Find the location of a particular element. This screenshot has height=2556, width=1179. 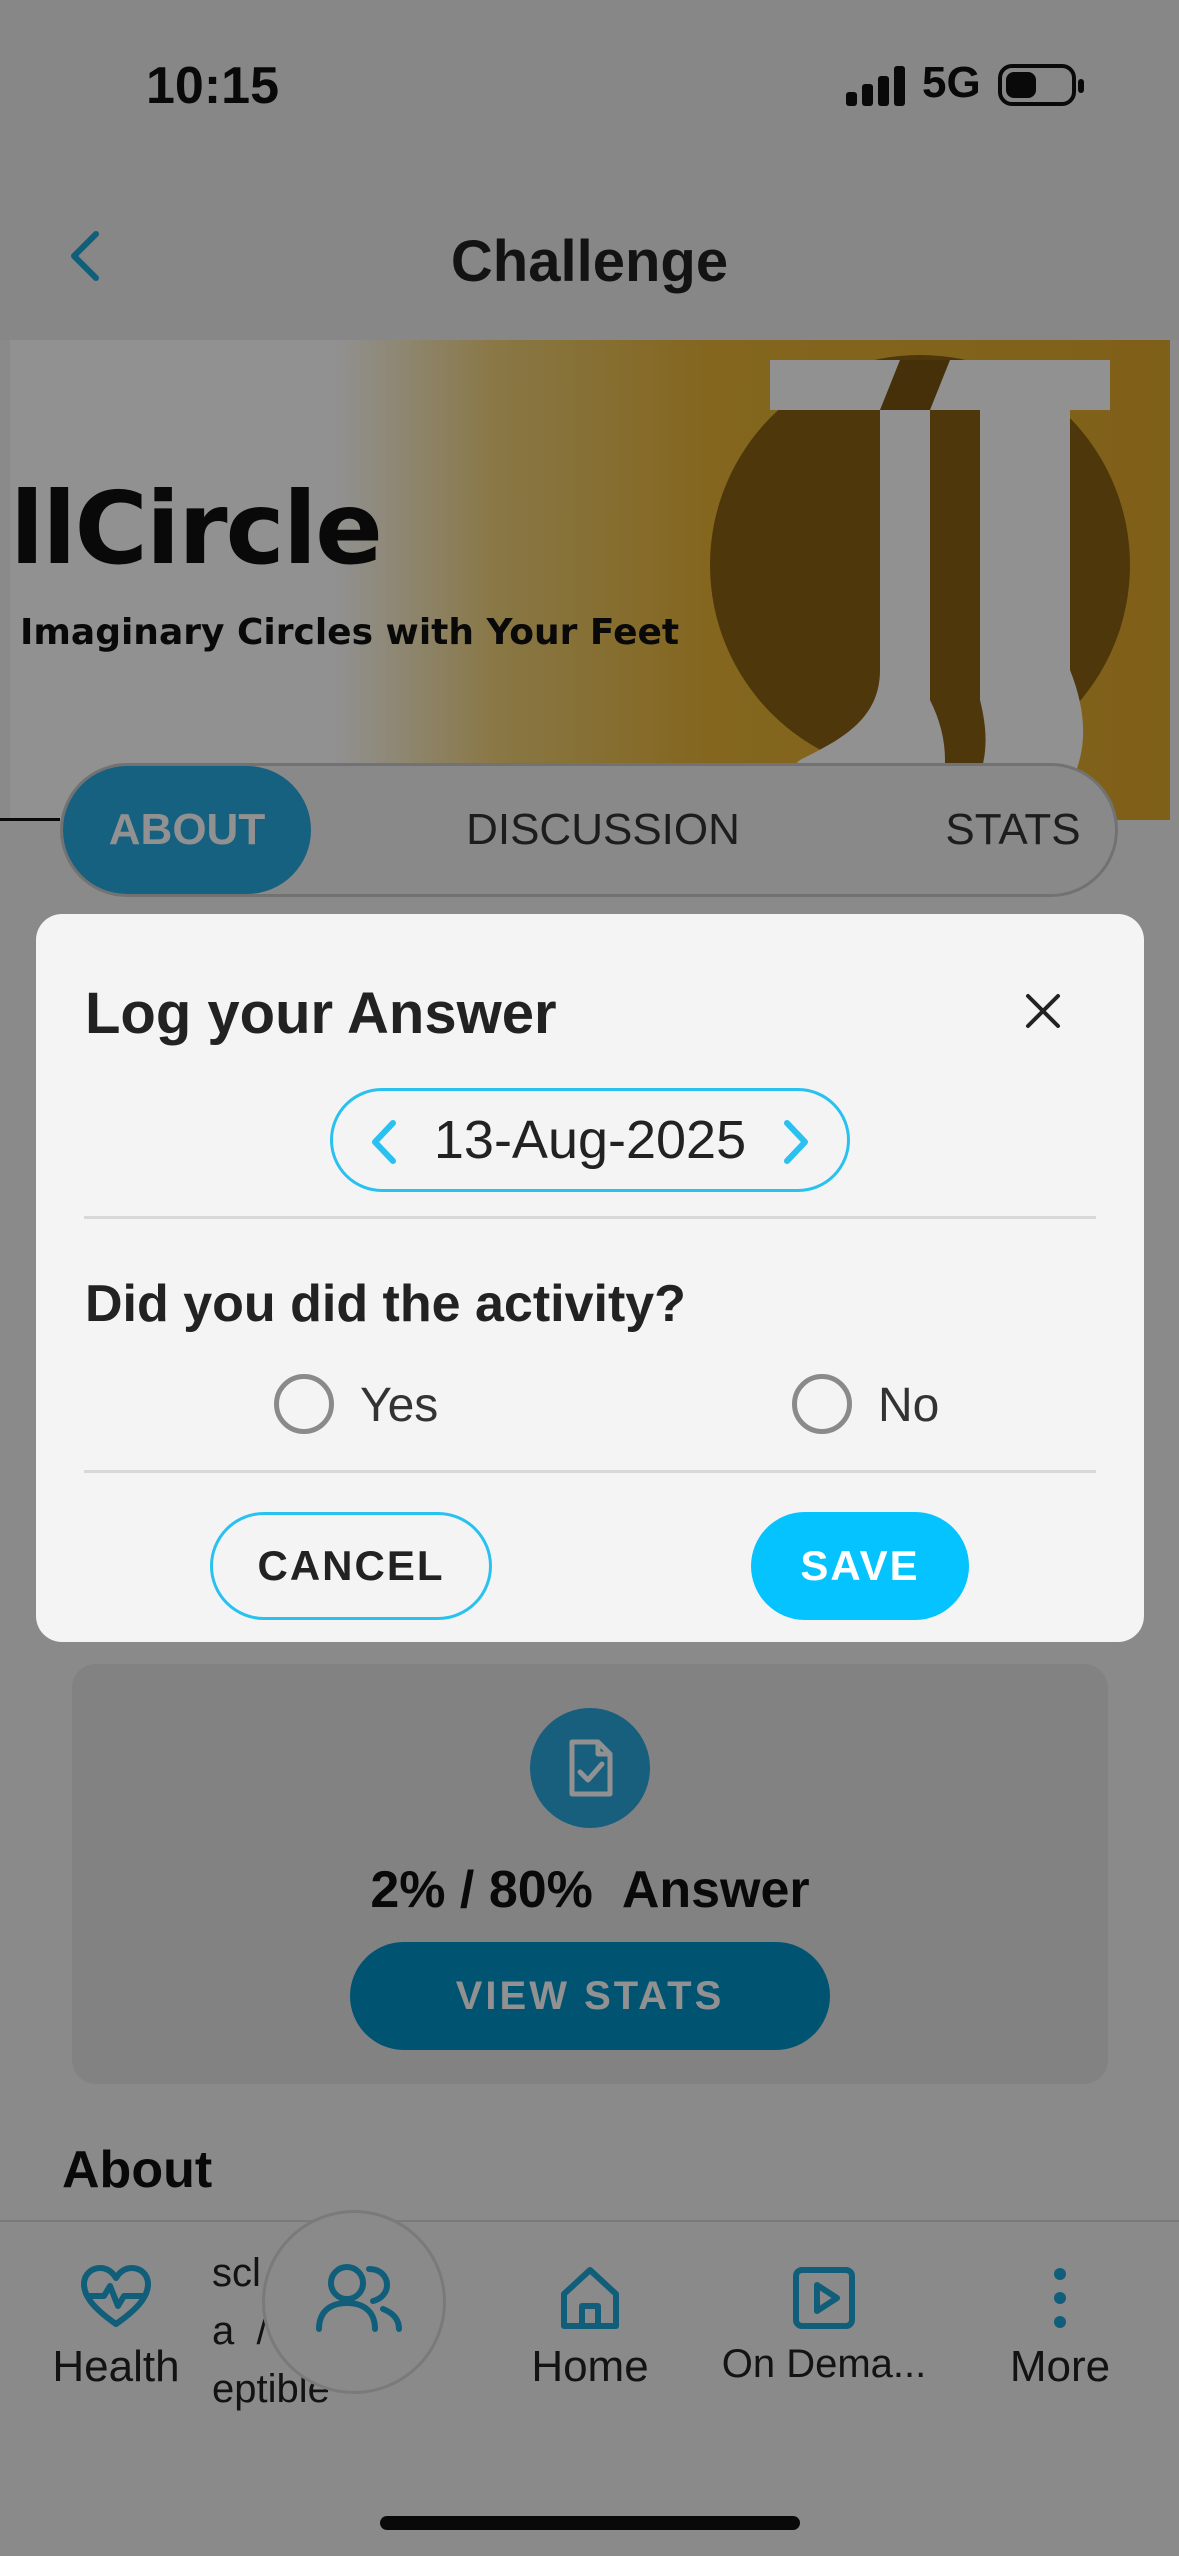

radio-yes: Yes is located at coordinates (374, 1406).